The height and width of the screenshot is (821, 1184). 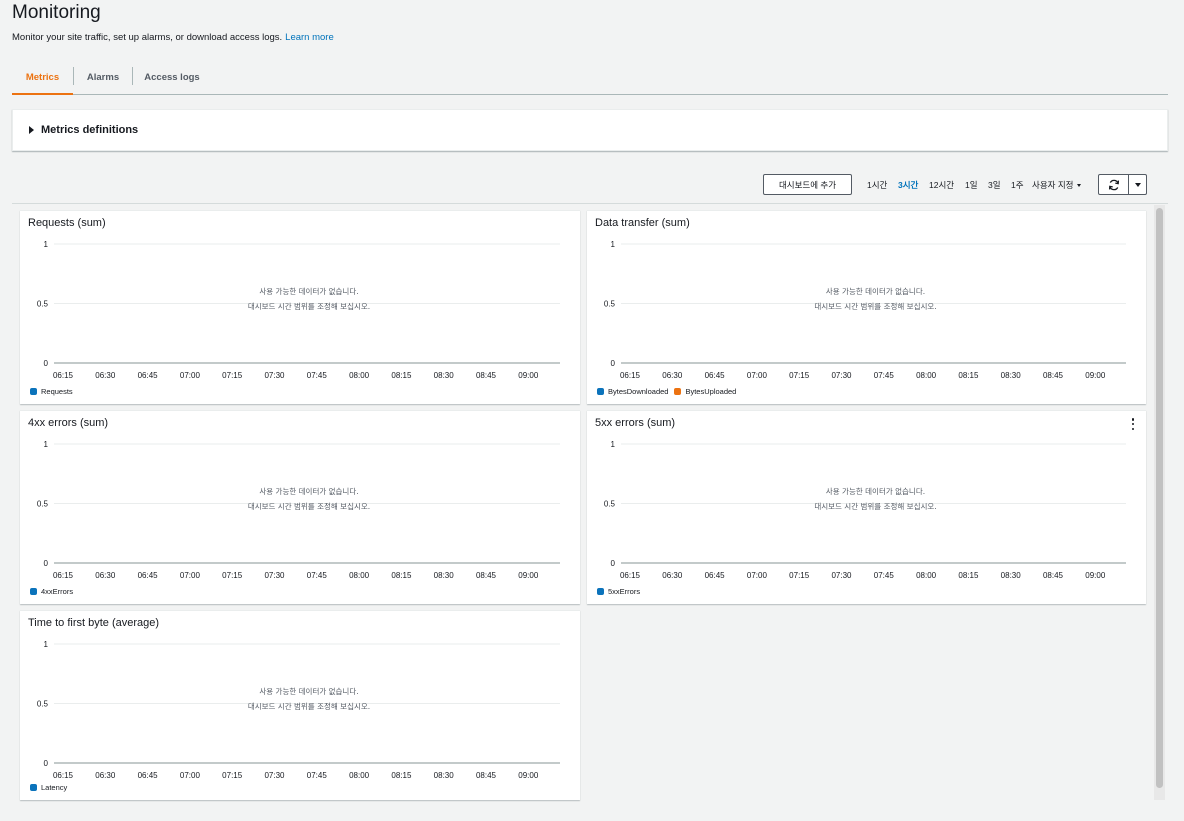 I want to click on legend-label: BytesDownloaded, so click(x=638, y=391).